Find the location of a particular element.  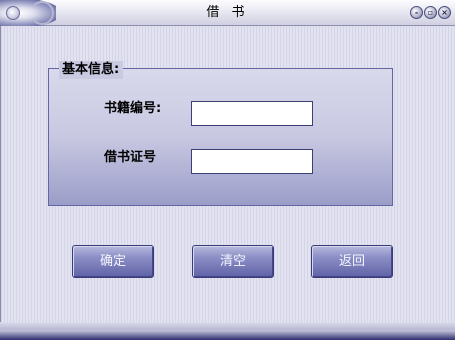

minimize-button: - is located at coordinates (416, 12).